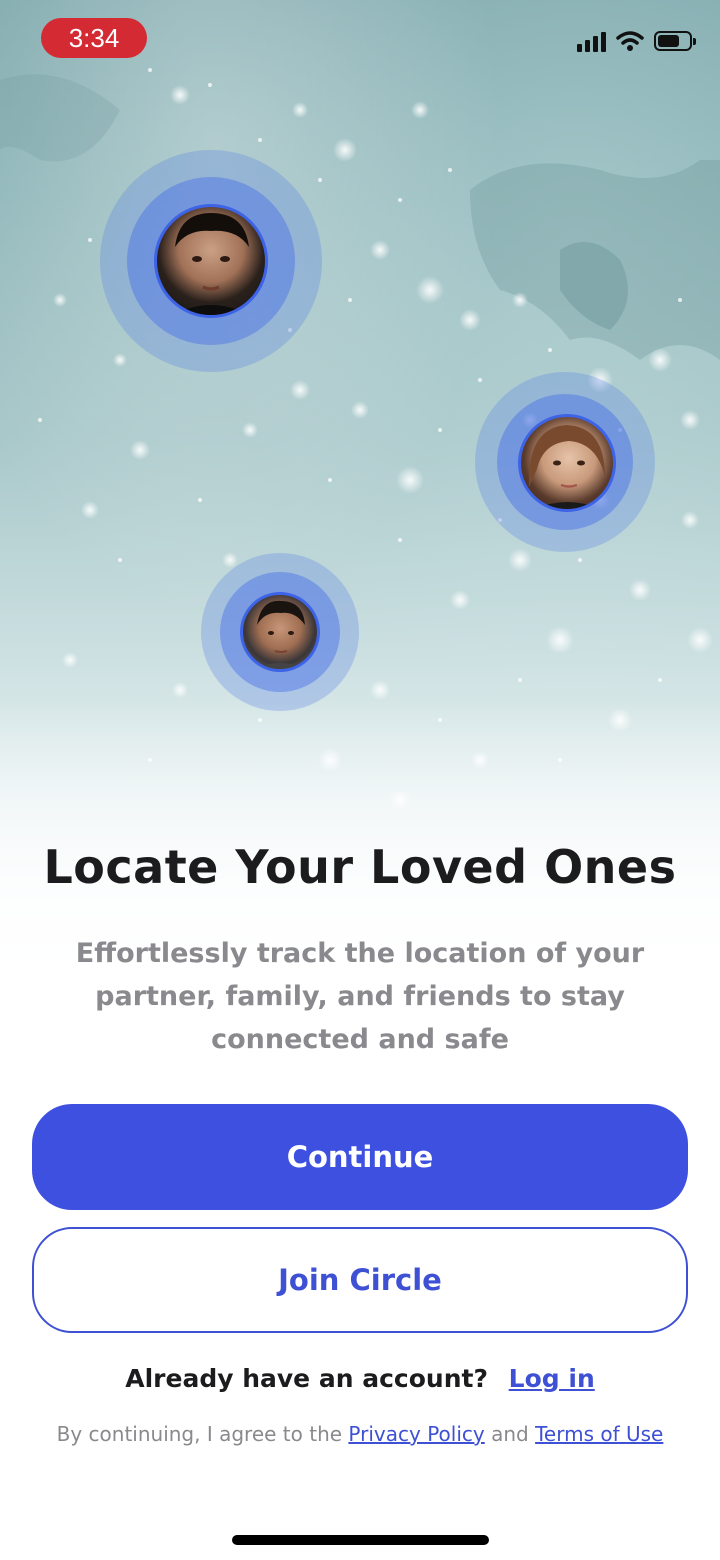 This screenshot has height=1560, width=720. What do you see at coordinates (360, 1157) in the screenshot?
I see `continue-button: Continue` at bounding box center [360, 1157].